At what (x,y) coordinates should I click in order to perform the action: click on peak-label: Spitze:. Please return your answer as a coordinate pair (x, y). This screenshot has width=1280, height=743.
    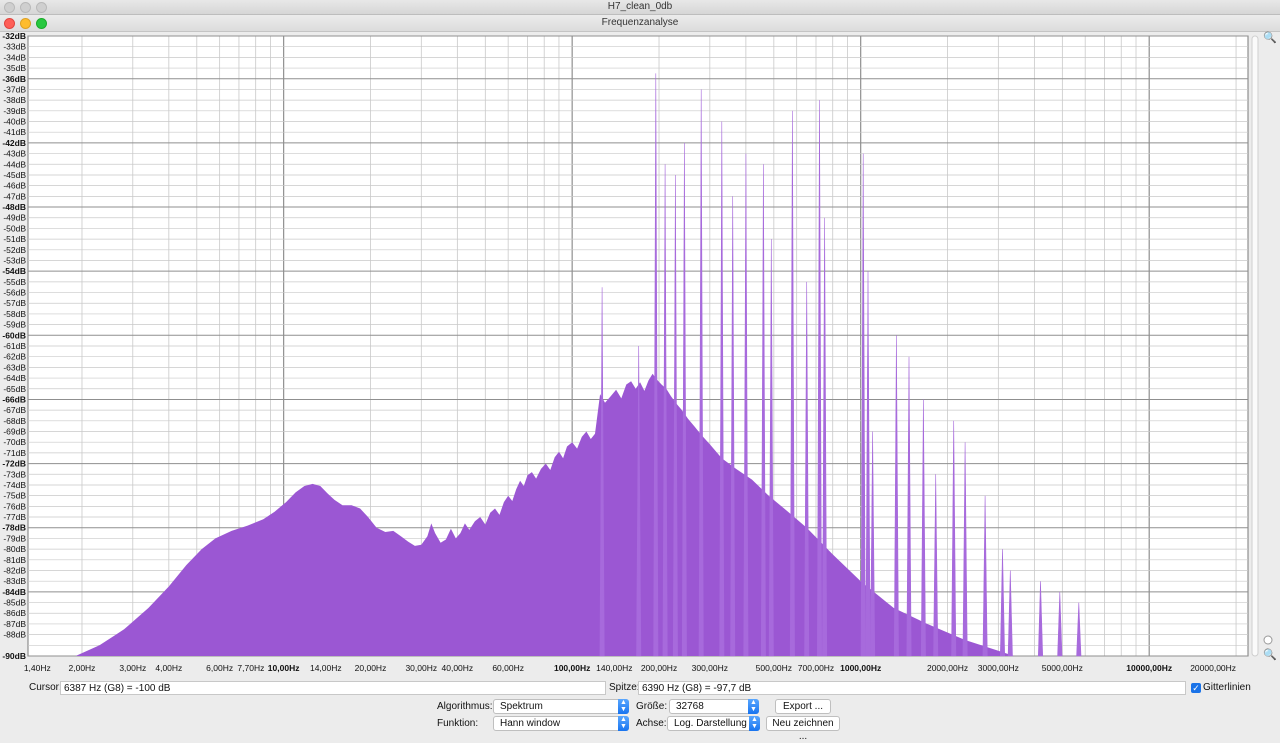
    Looking at the image, I should click on (624, 687).